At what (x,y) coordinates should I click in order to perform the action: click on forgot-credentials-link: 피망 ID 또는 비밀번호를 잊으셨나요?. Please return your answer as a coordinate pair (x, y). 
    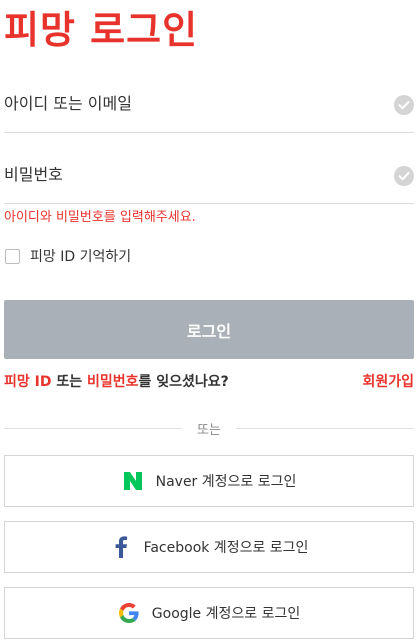
    Looking at the image, I should click on (116, 382).